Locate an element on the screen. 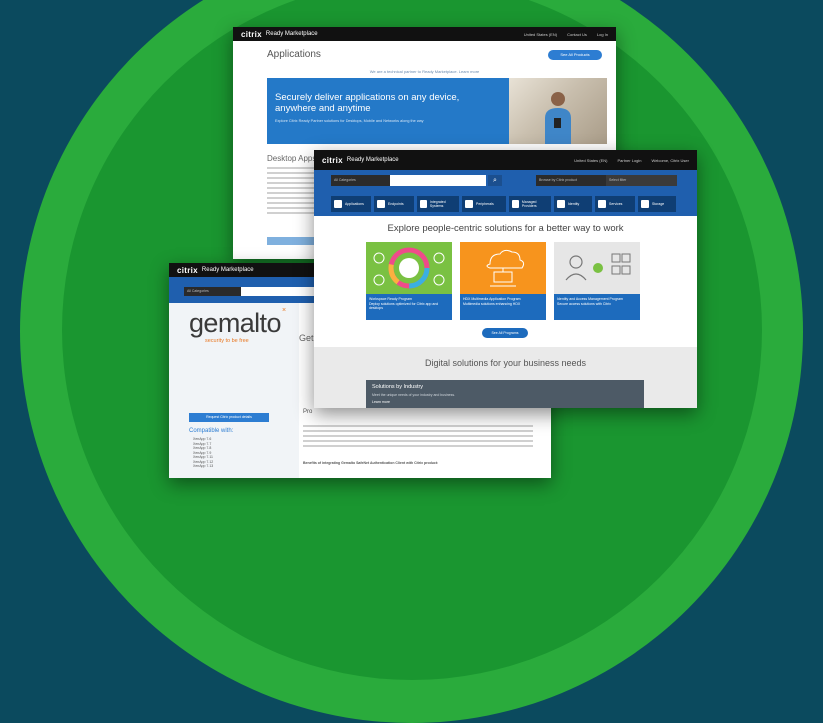 The width and height of the screenshot is (823, 723). identity-illustration is located at coordinates (598, 267).